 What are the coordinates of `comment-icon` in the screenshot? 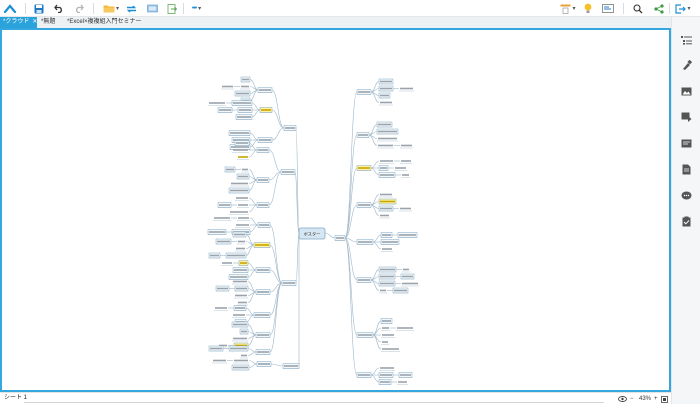 It's located at (686, 195).